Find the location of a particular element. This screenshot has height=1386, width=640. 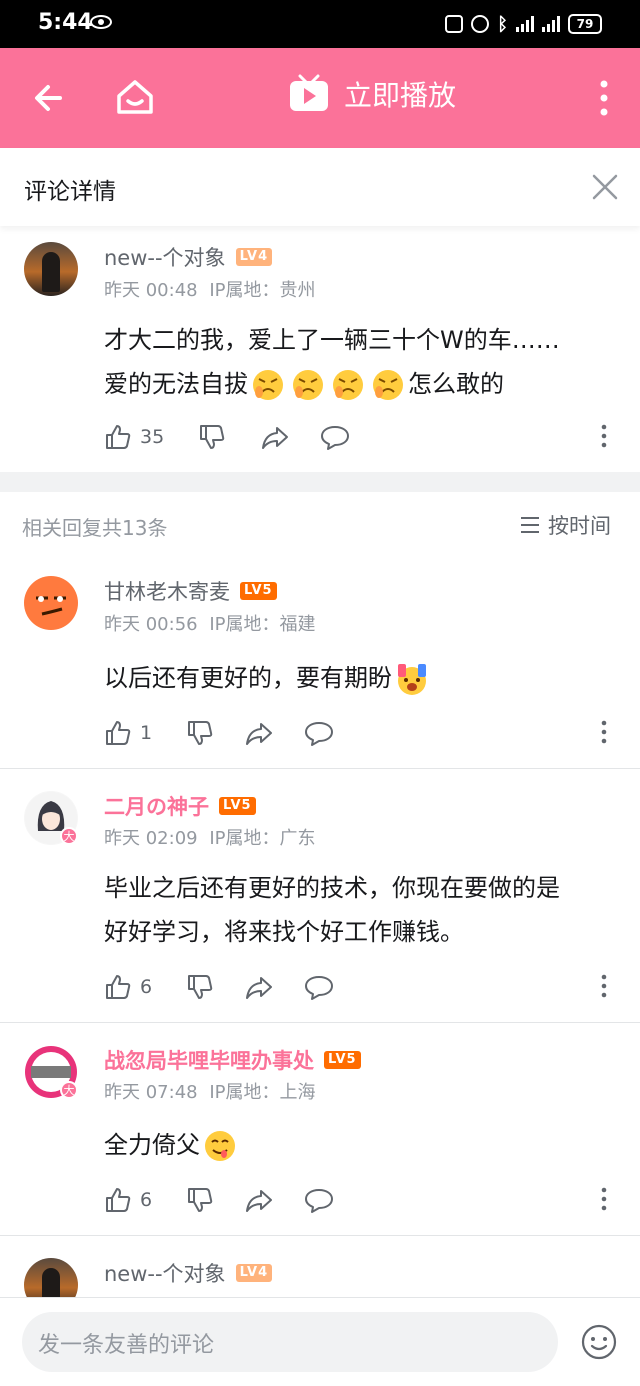

sort-button: 按时间 is located at coordinates (565, 525).